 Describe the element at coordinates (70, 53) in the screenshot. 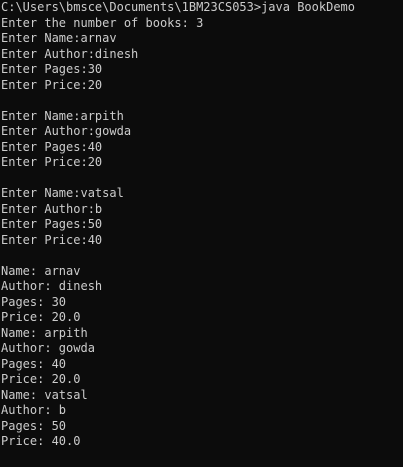

I see `book1-author-input: Enter Author:dinesh` at that location.